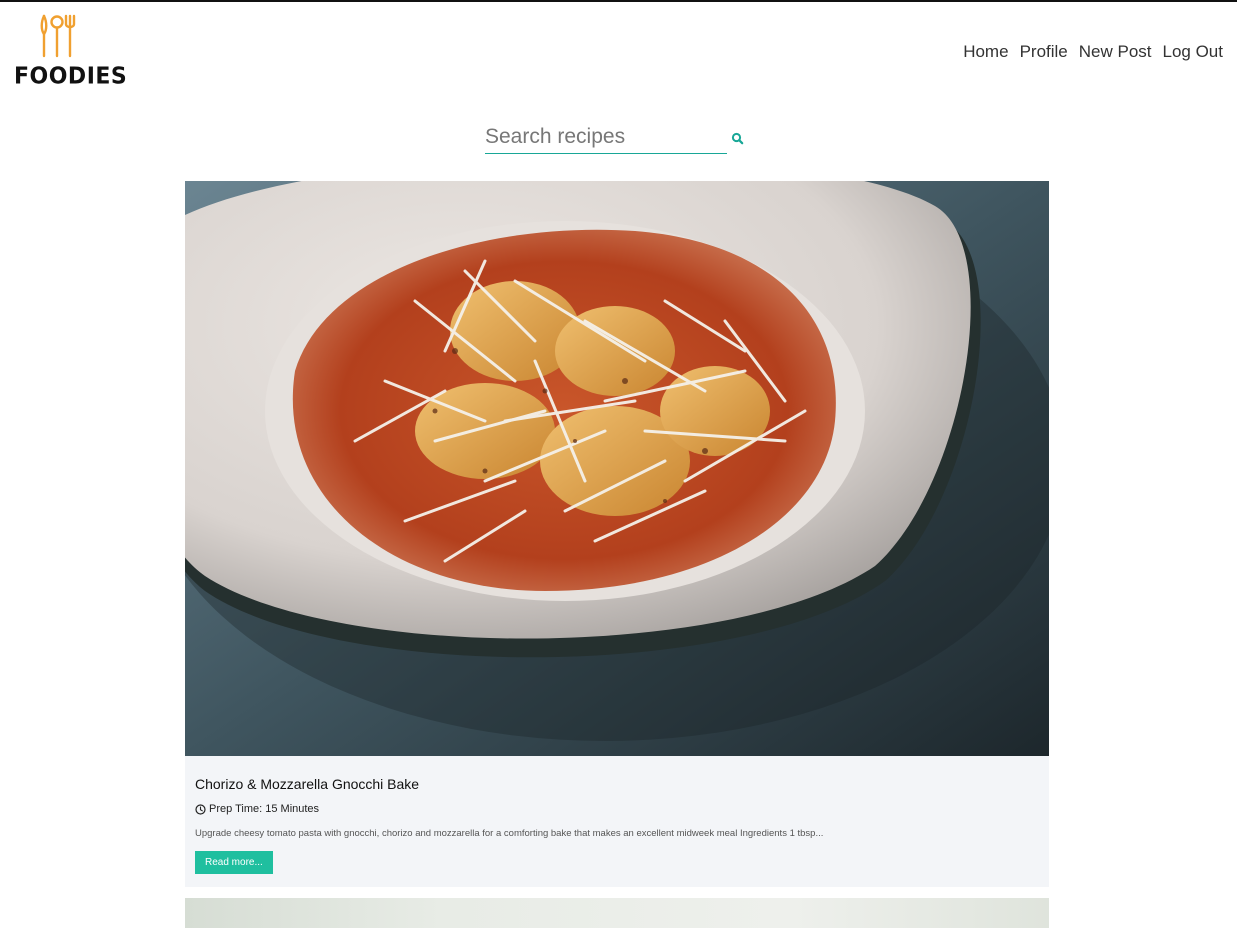 The height and width of the screenshot is (928, 1237). Describe the element at coordinates (1193, 52) in the screenshot. I see `nav-logout-link: Log Out` at that location.